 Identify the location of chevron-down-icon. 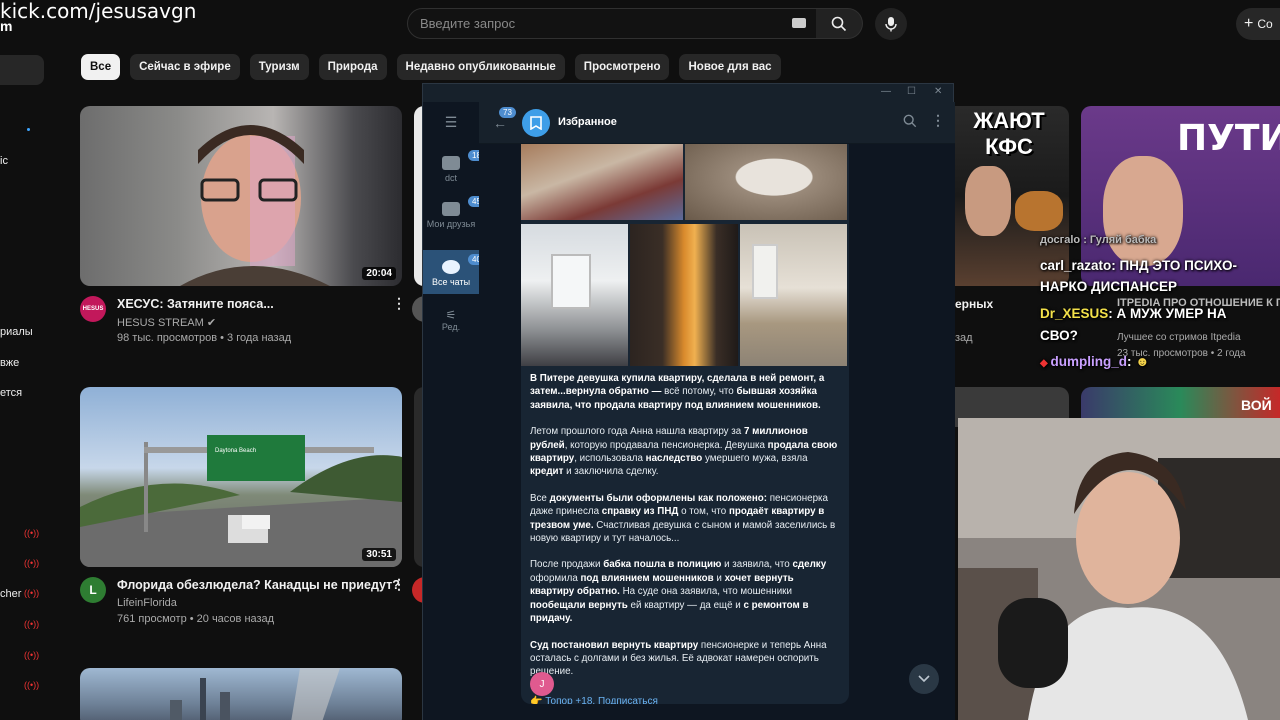
(924, 679).